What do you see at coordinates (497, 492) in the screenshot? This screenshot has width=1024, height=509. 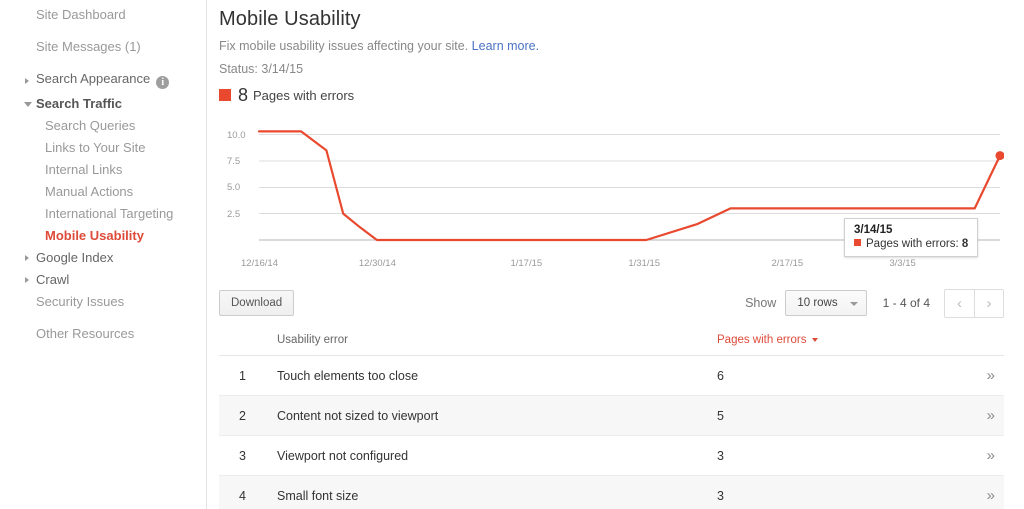 I see `row-error-label: Small font size` at bounding box center [497, 492].